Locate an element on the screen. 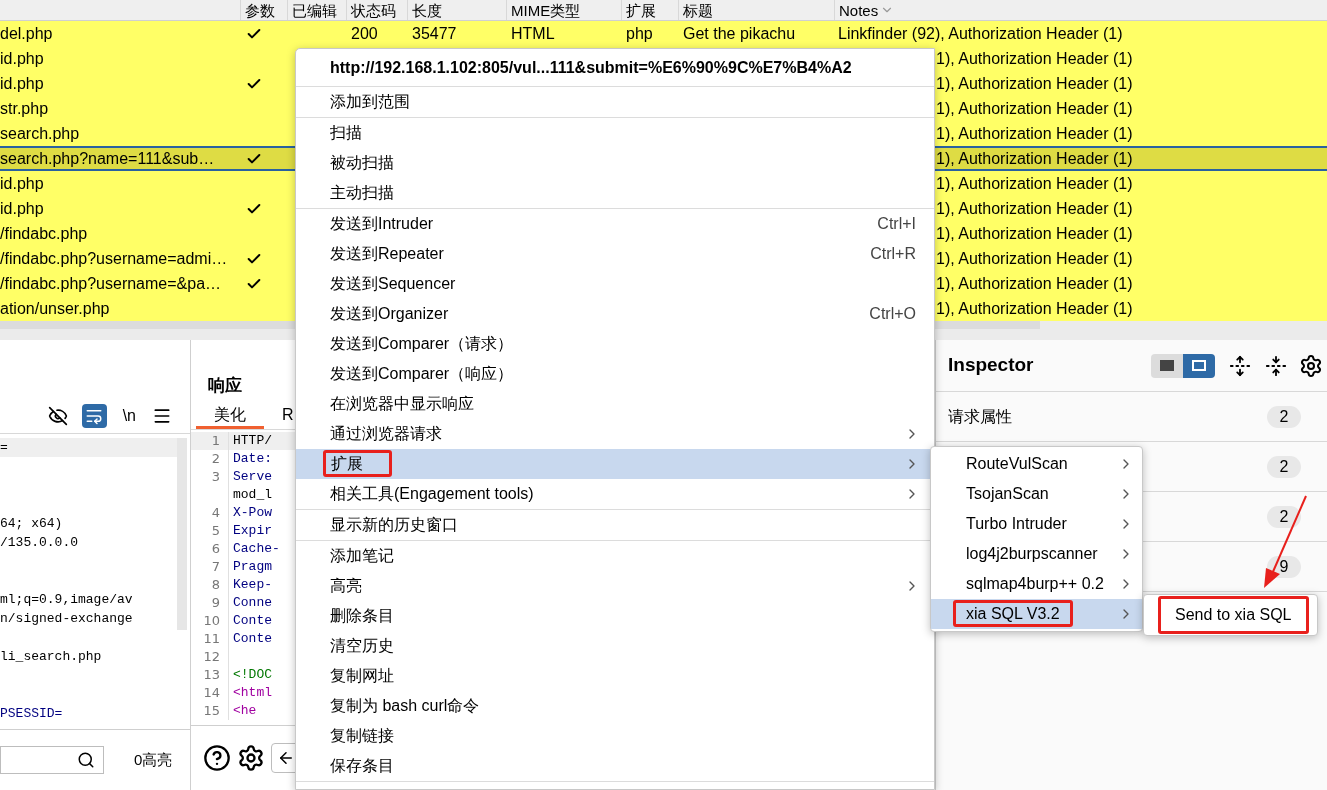  code-line: Serve is located at coordinates (252, 477).